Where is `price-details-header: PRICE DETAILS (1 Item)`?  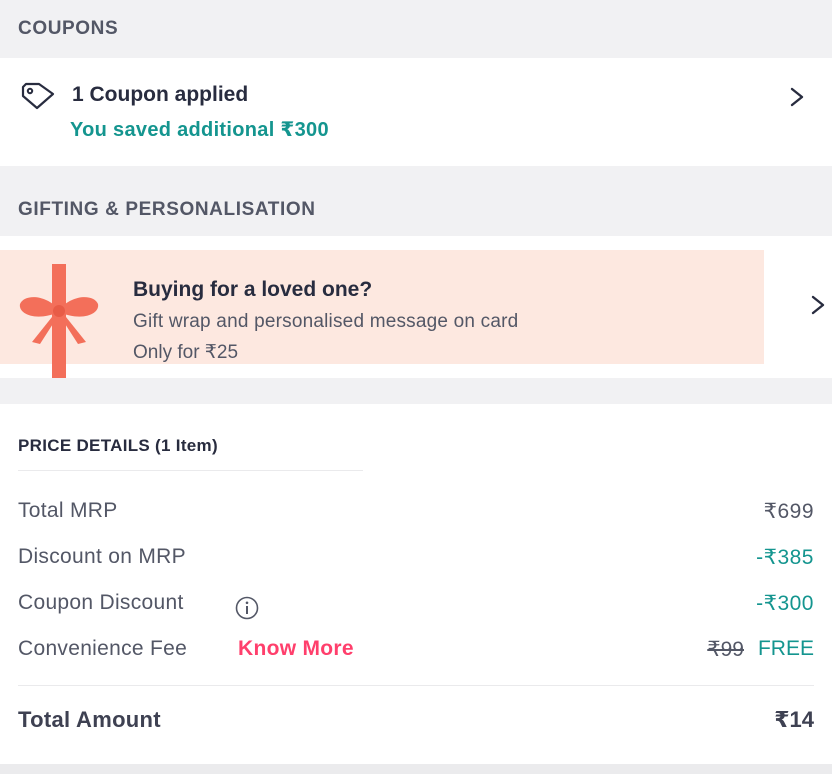
price-details-header: PRICE DETAILS (1 Item) is located at coordinates (118, 445).